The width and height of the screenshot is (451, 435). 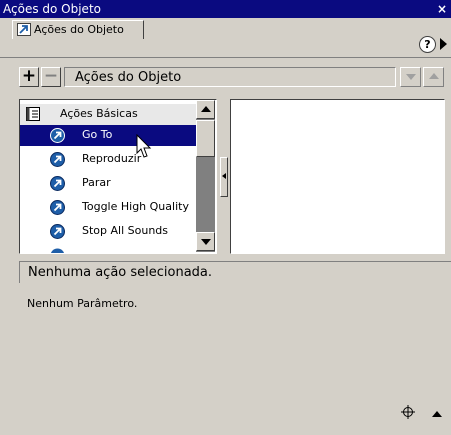 I want to click on action-dropdown: Ações do Objeto, so click(x=230, y=77).